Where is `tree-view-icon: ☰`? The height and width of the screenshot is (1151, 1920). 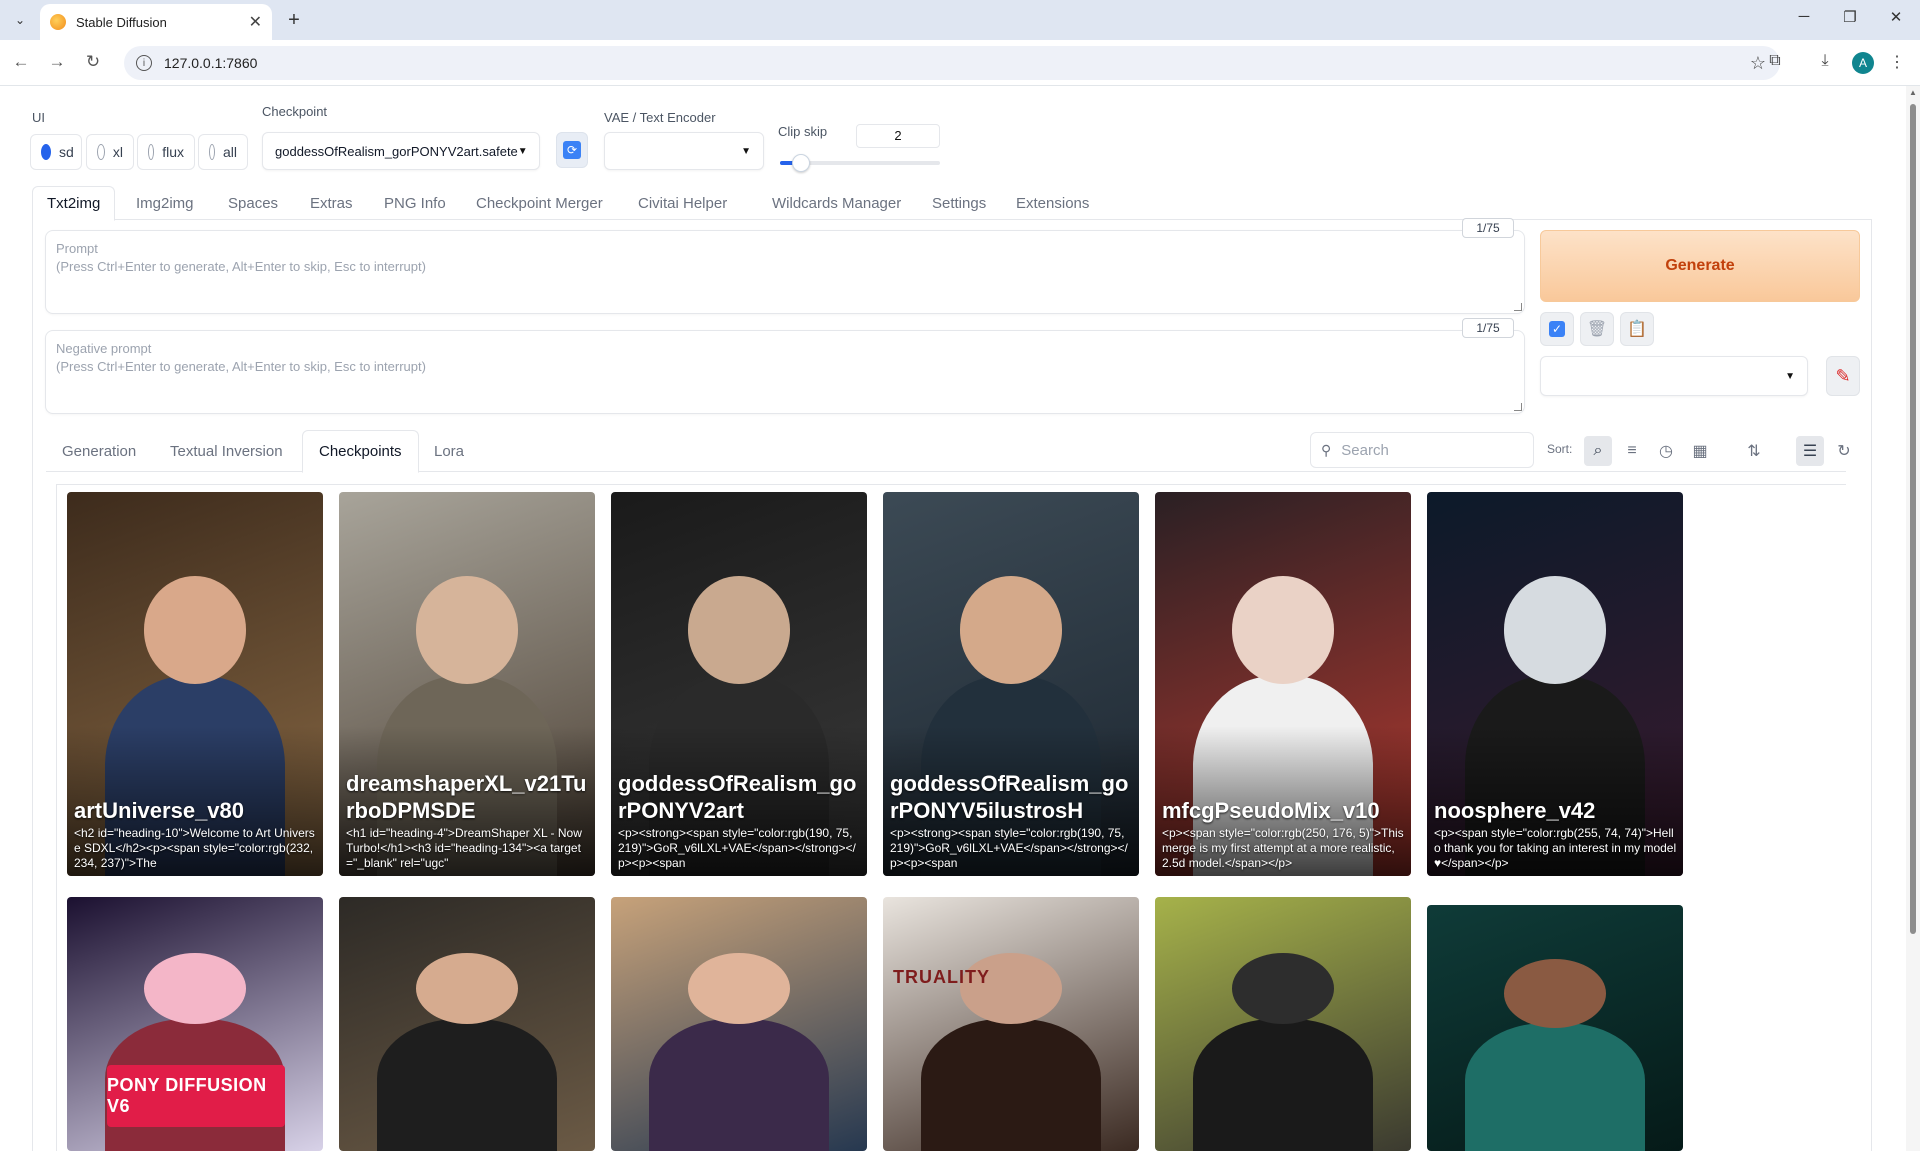
tree-view-icon: ☰ is located at coordinates (1810, 451).